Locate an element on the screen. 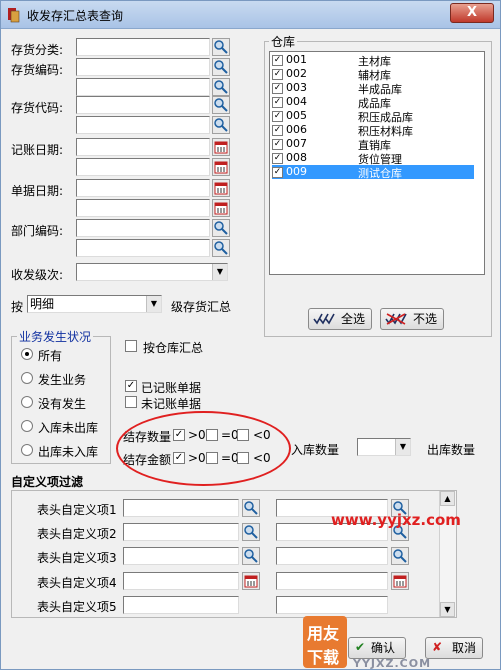  ok-button: ✔ 确认 is located at coordinates (377, 648).